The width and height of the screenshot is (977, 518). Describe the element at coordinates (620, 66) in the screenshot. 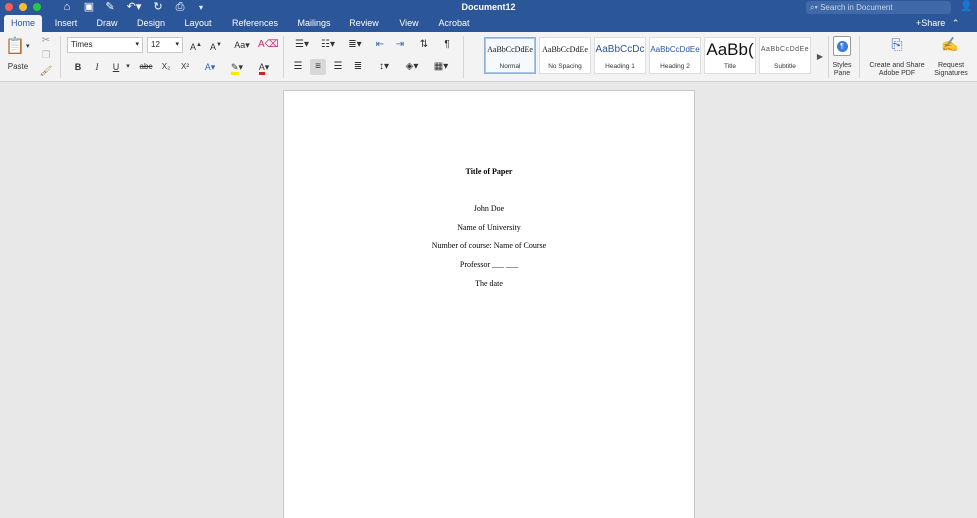

I see `style-label: Heading 1` at that location.